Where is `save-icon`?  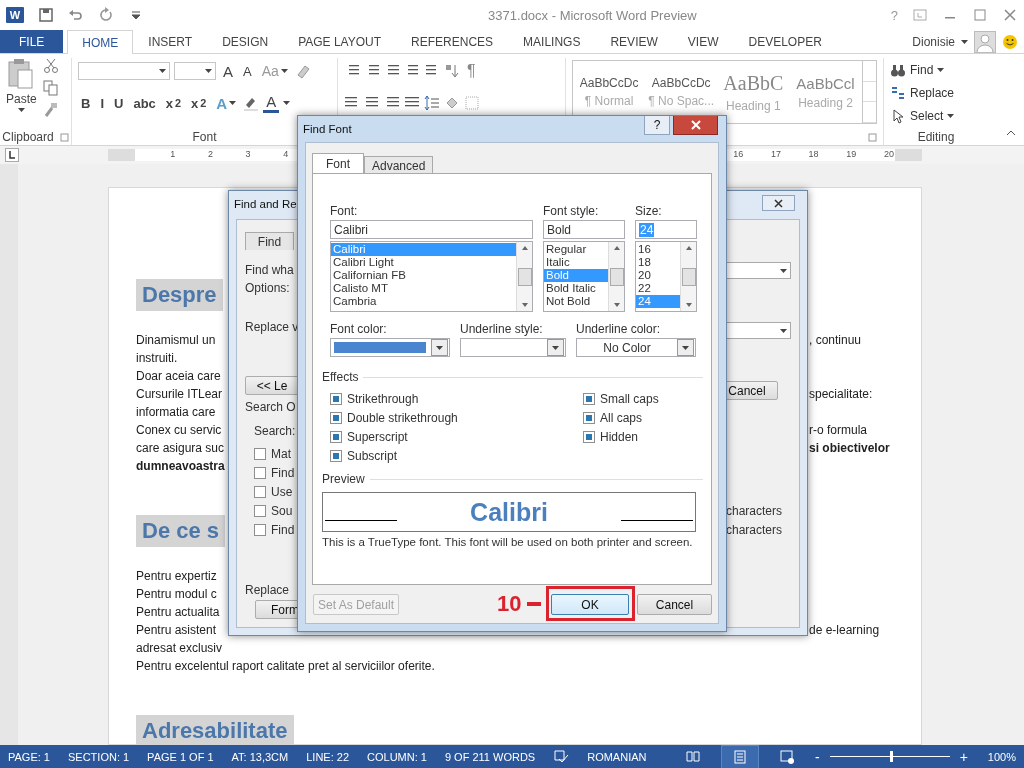
save-icon is located at coordinates (46, 15).